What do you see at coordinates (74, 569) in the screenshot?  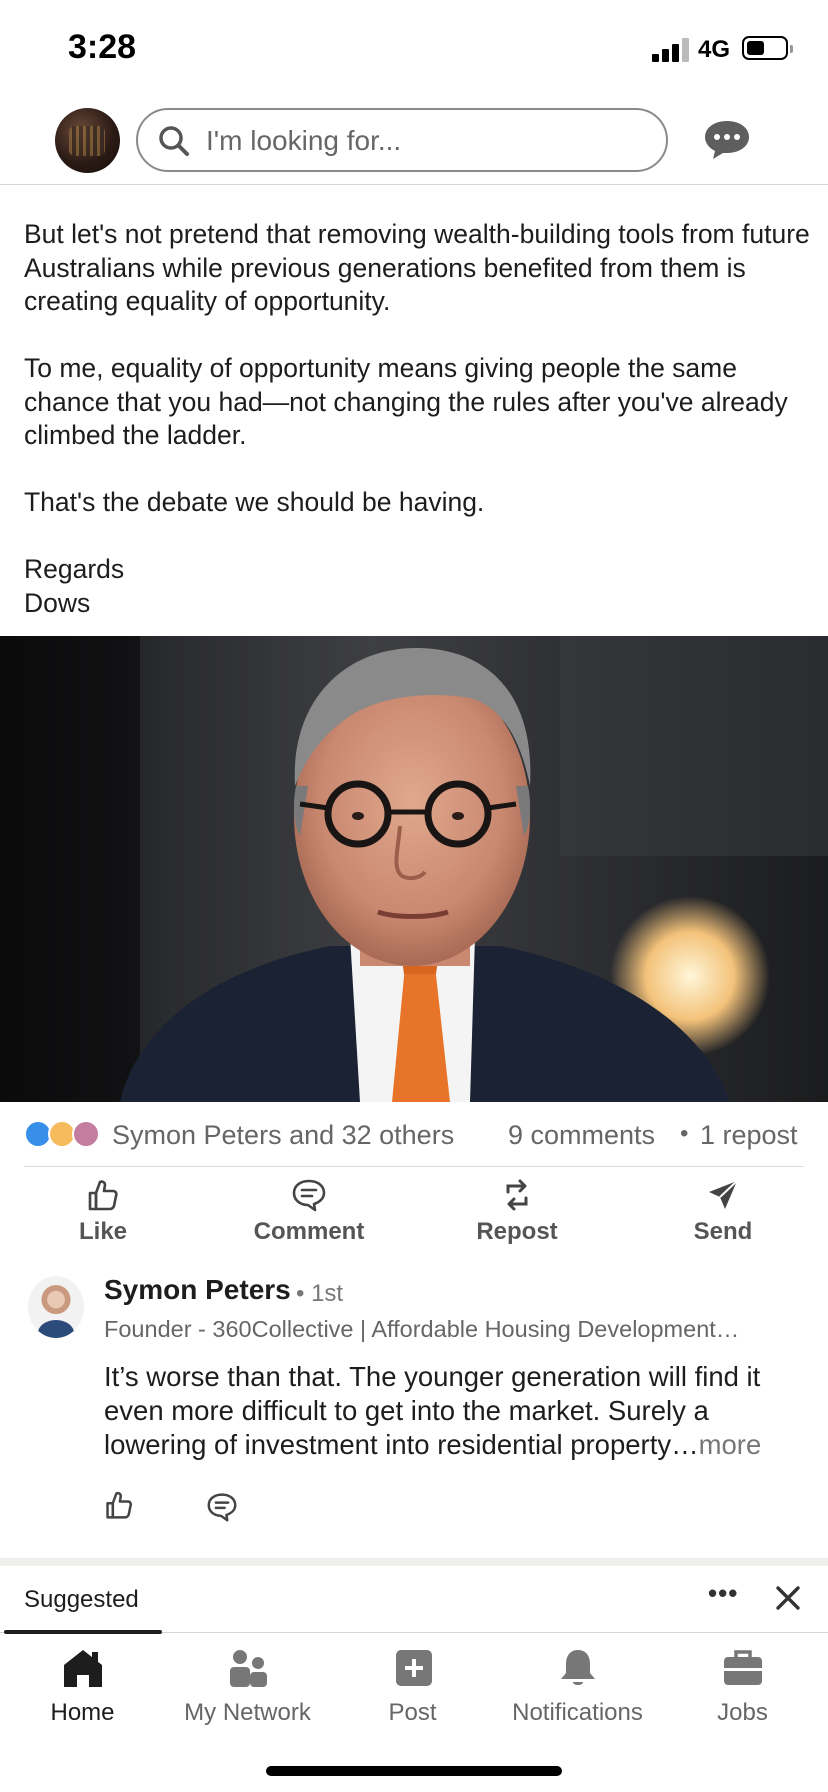 I see `post-signoff: Regards` at bounding box center [74, 569].